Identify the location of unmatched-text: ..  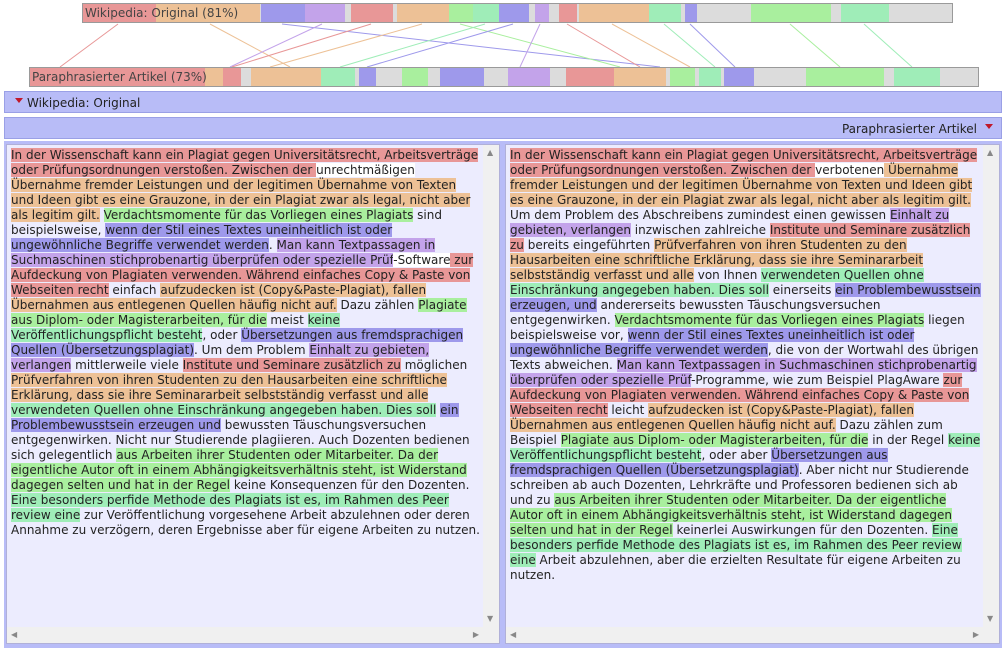
(272, 245).